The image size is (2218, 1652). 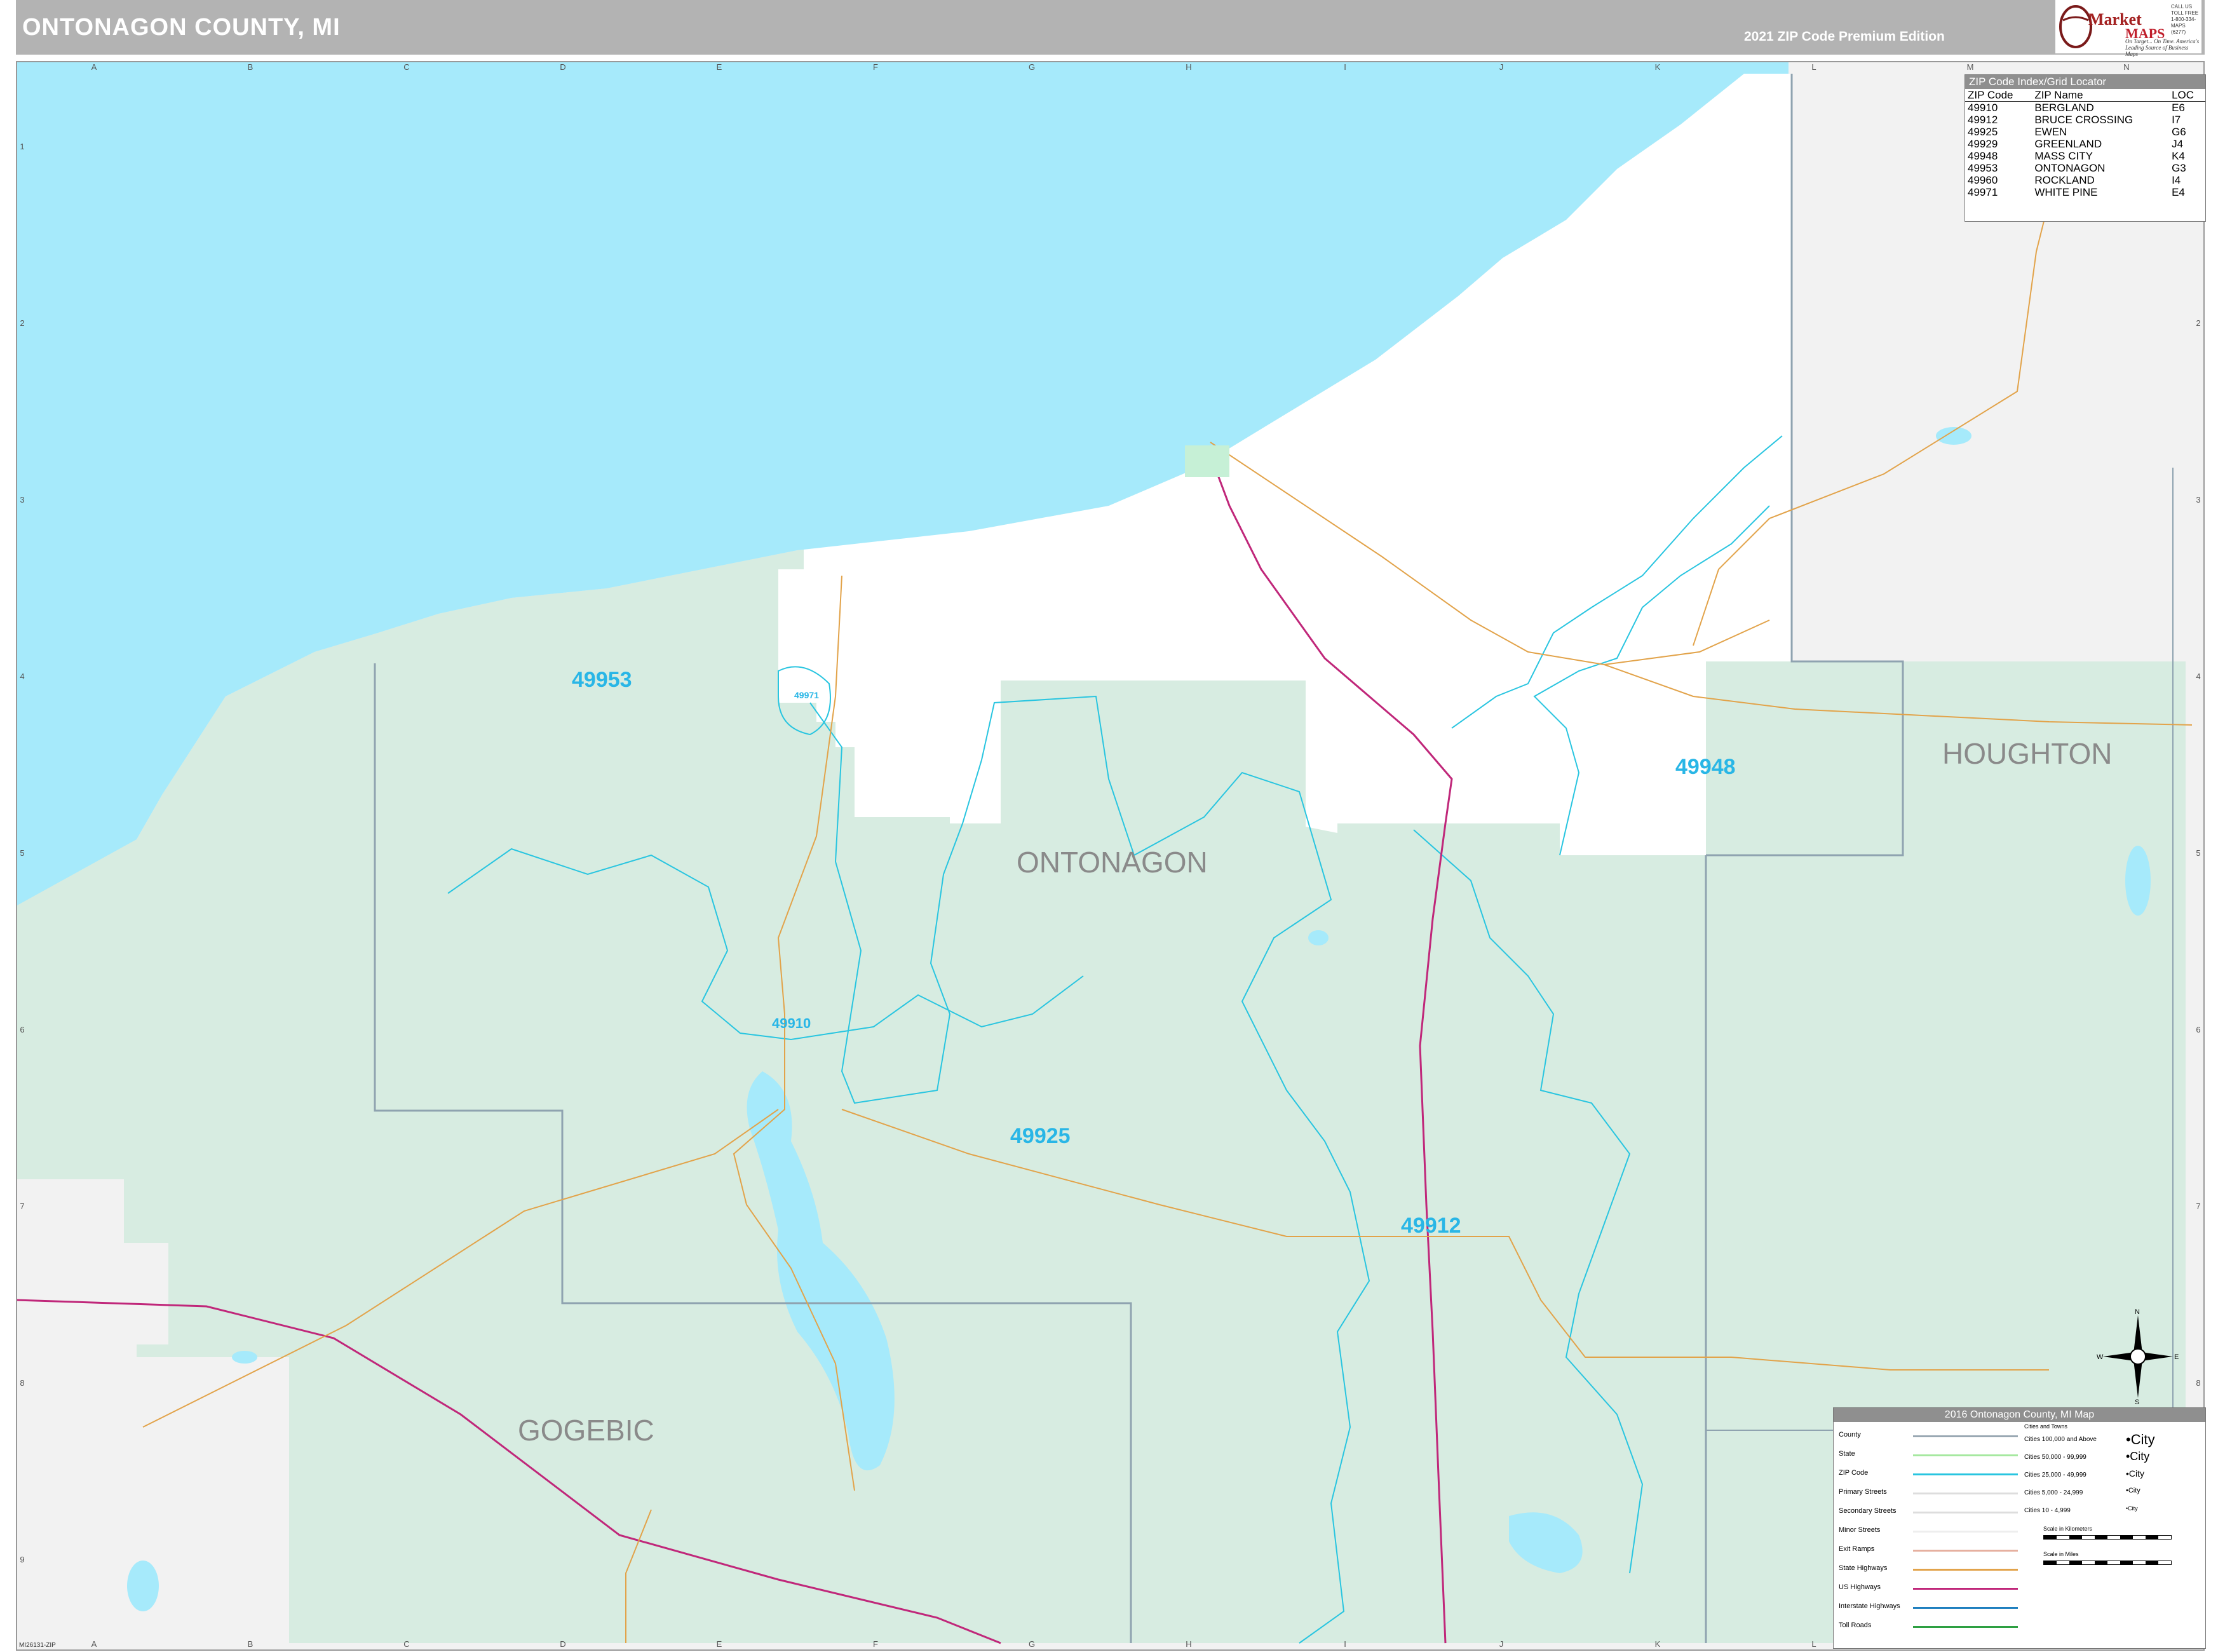 What do you see at coordinates (791, 1023) in the screenshot?
I see `zip-label-49910: 49910` at bounding box center [791, 1023].